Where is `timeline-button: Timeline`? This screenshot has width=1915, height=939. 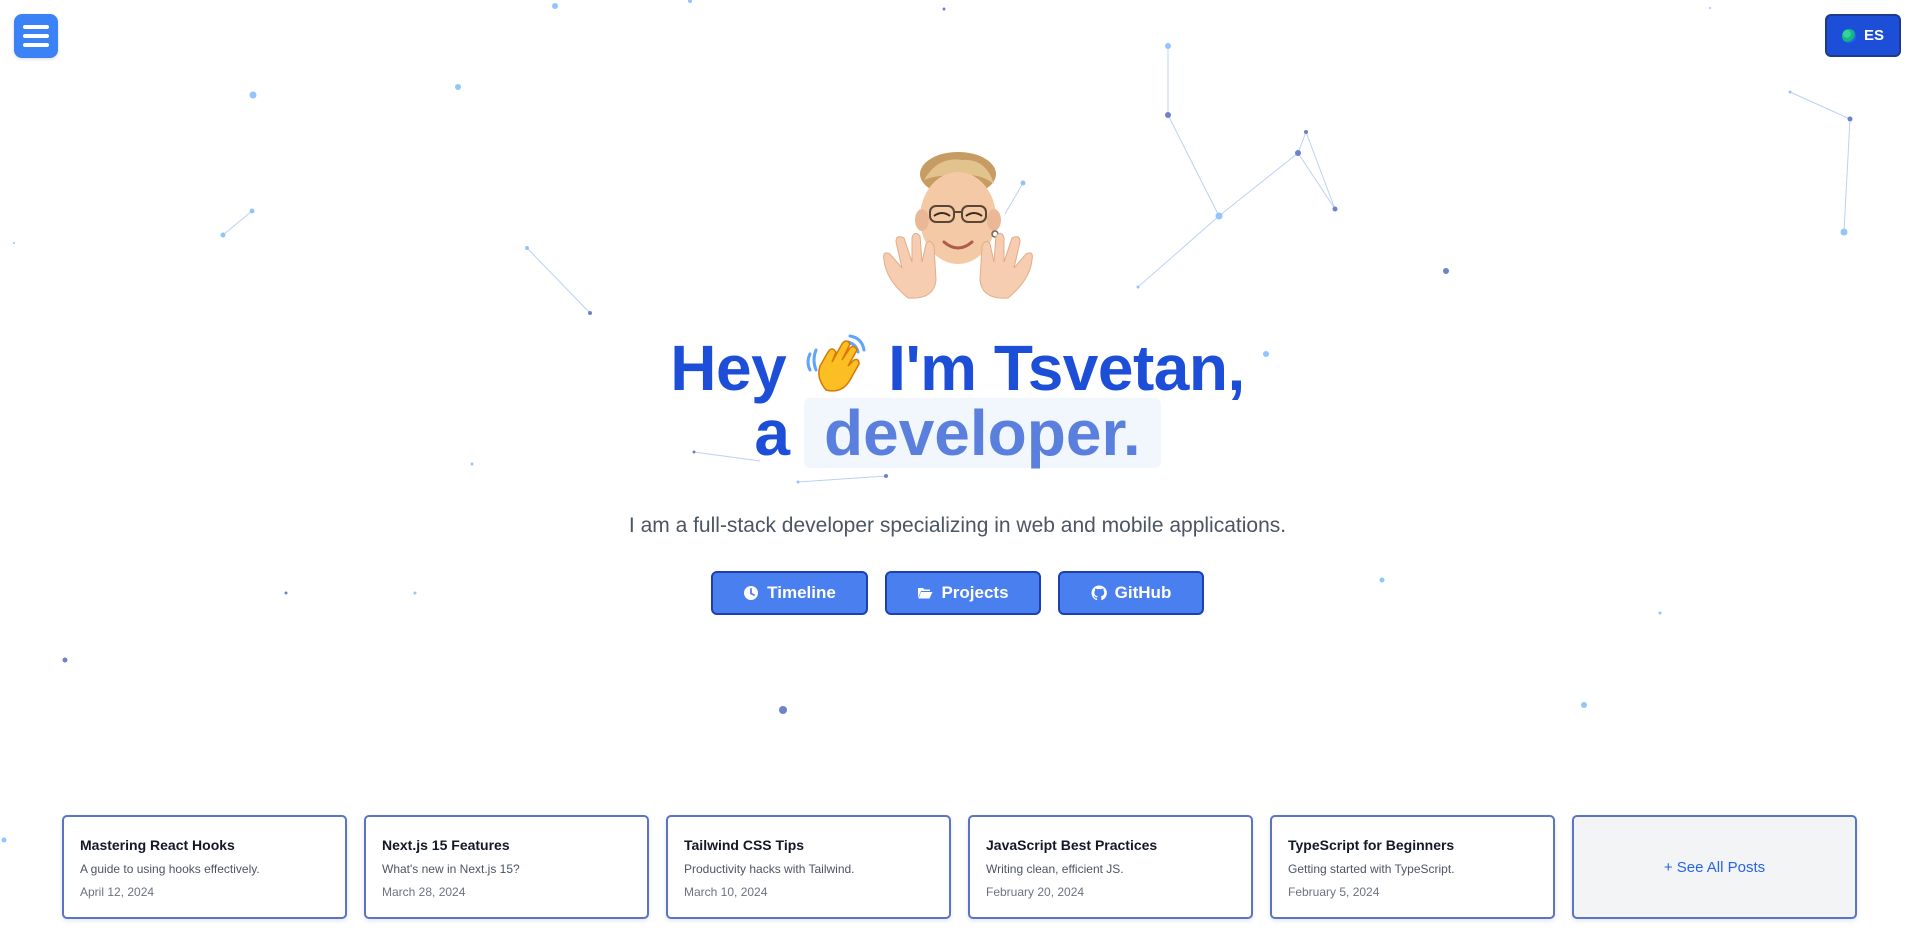
timeline-button: Timeline is located at coordinates (789, 593).